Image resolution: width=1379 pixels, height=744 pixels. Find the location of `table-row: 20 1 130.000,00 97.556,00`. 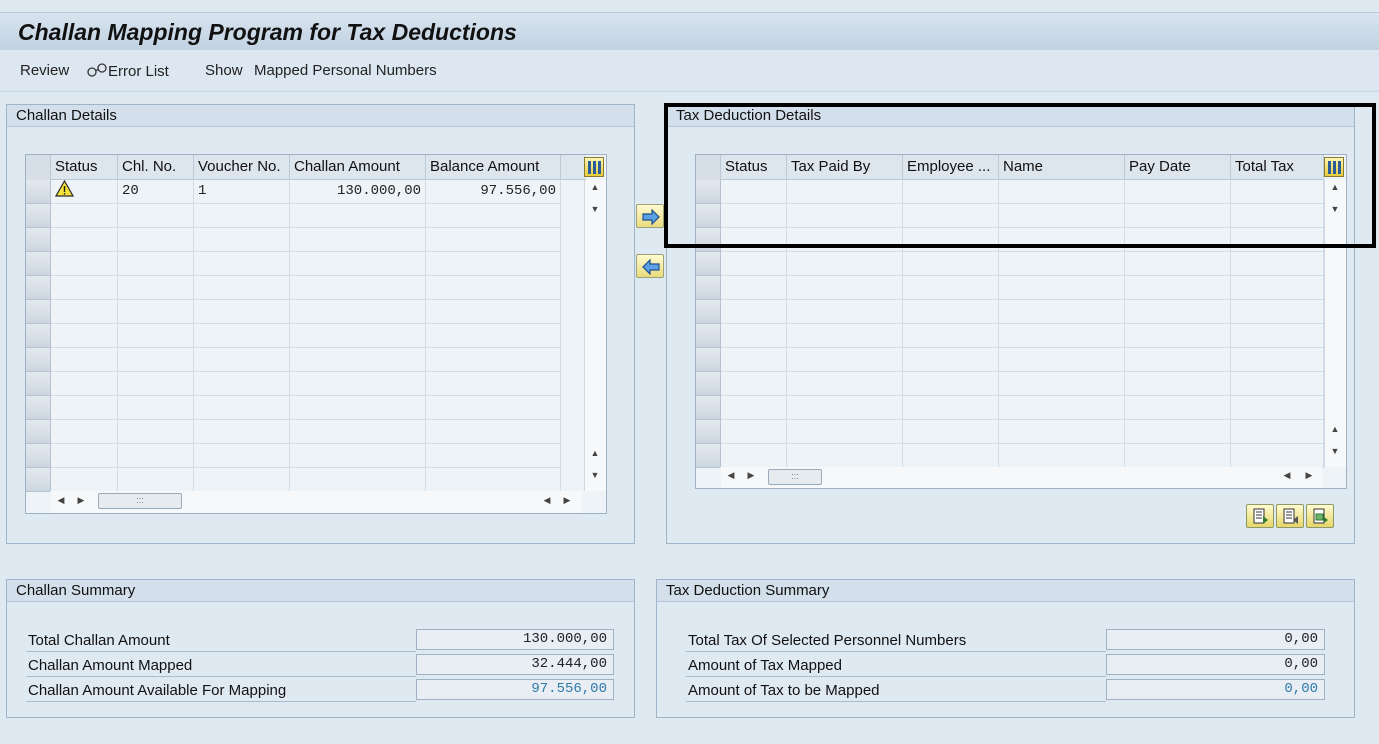

table-row: 20 1 130.000,00 97.556,00 is located at coordinates (306, 192).